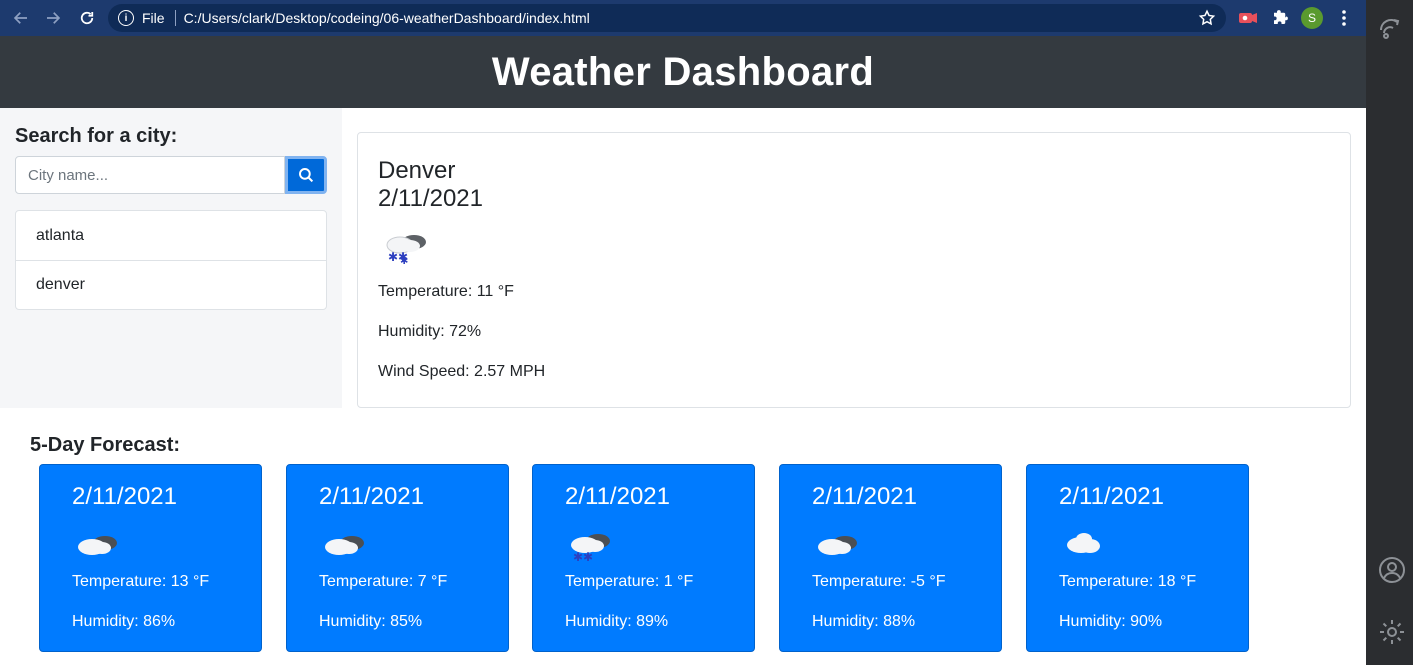 This screenshot has height=665, width=1413. Describe the element at coordinates (1280, 18) in the screenshot. I see `puzzle-icon` at that location.